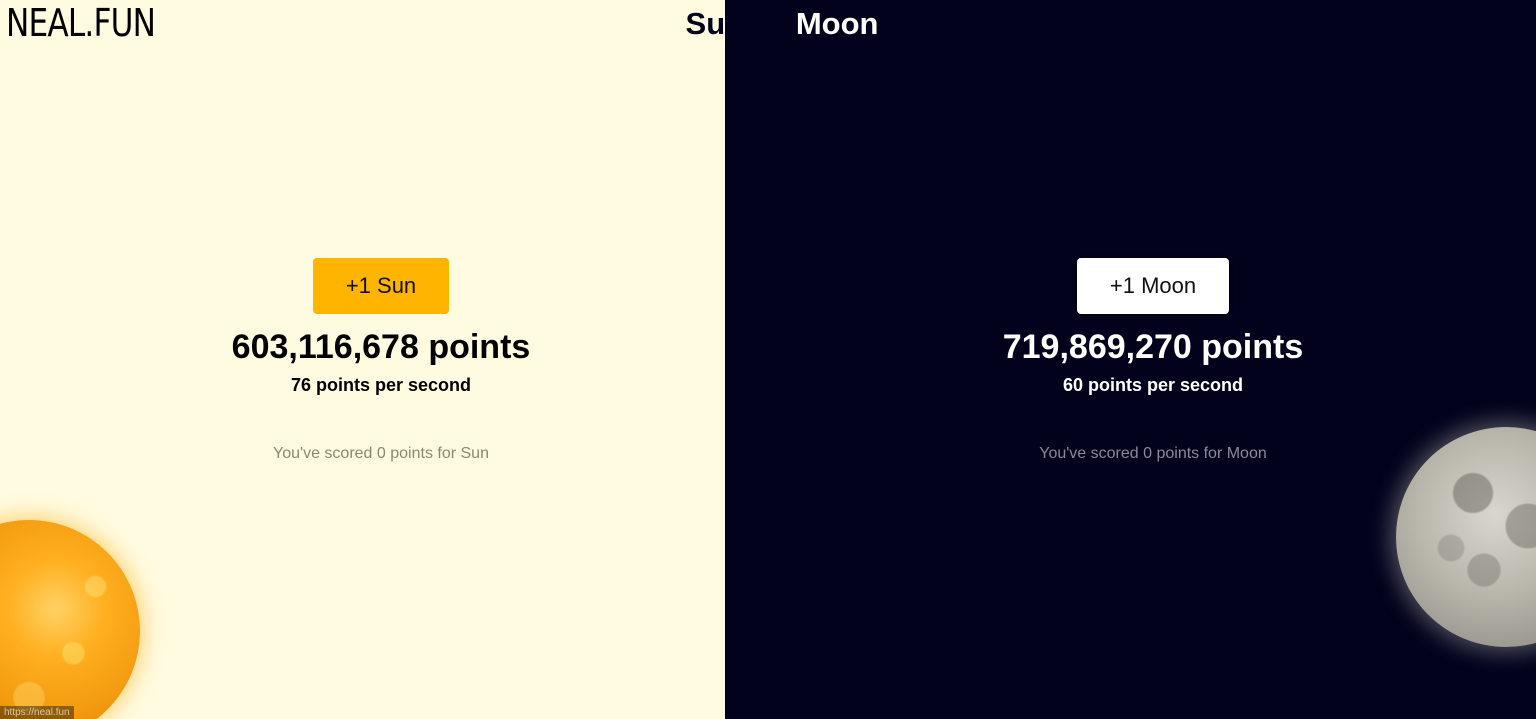  What do you see at coordinates (381, 347) in the screenshot?
I see `sun-points: 603,116,678 points` at bounding box center [381, 347].